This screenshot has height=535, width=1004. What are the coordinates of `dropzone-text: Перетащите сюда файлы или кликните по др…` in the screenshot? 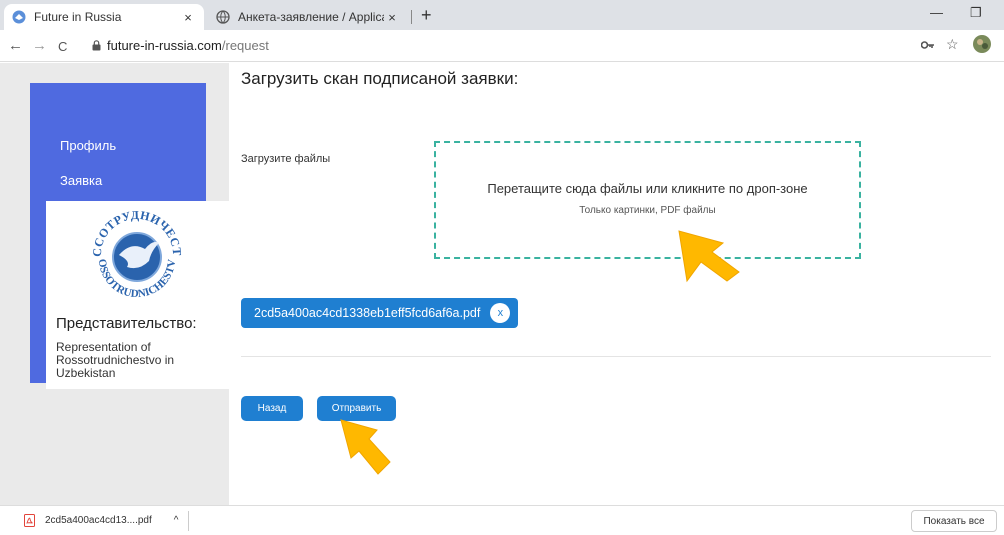 It's located at (647, 188).